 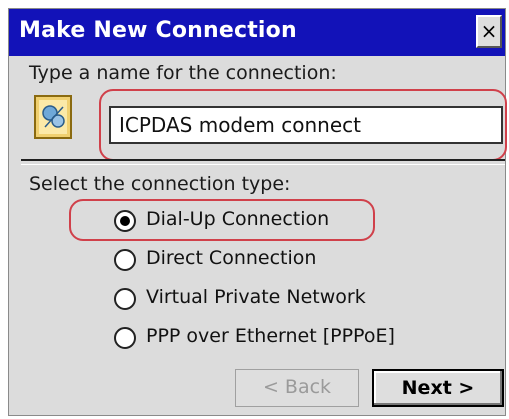 What do you see at coordinates (183, 73) in the screenshot?
I see `name-prompt-label: Type a name for the connection:` at bounding box center [183, 73].